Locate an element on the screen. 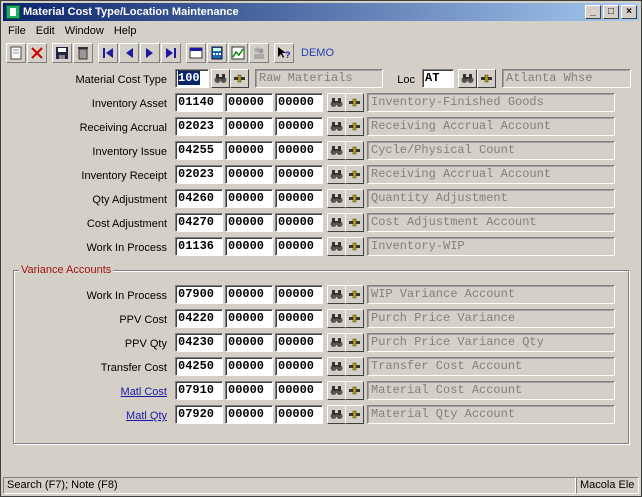 This screenshot has height=497, width=642. variance-accounts-label: Variance Accounts is located at coordinates (66, 270).